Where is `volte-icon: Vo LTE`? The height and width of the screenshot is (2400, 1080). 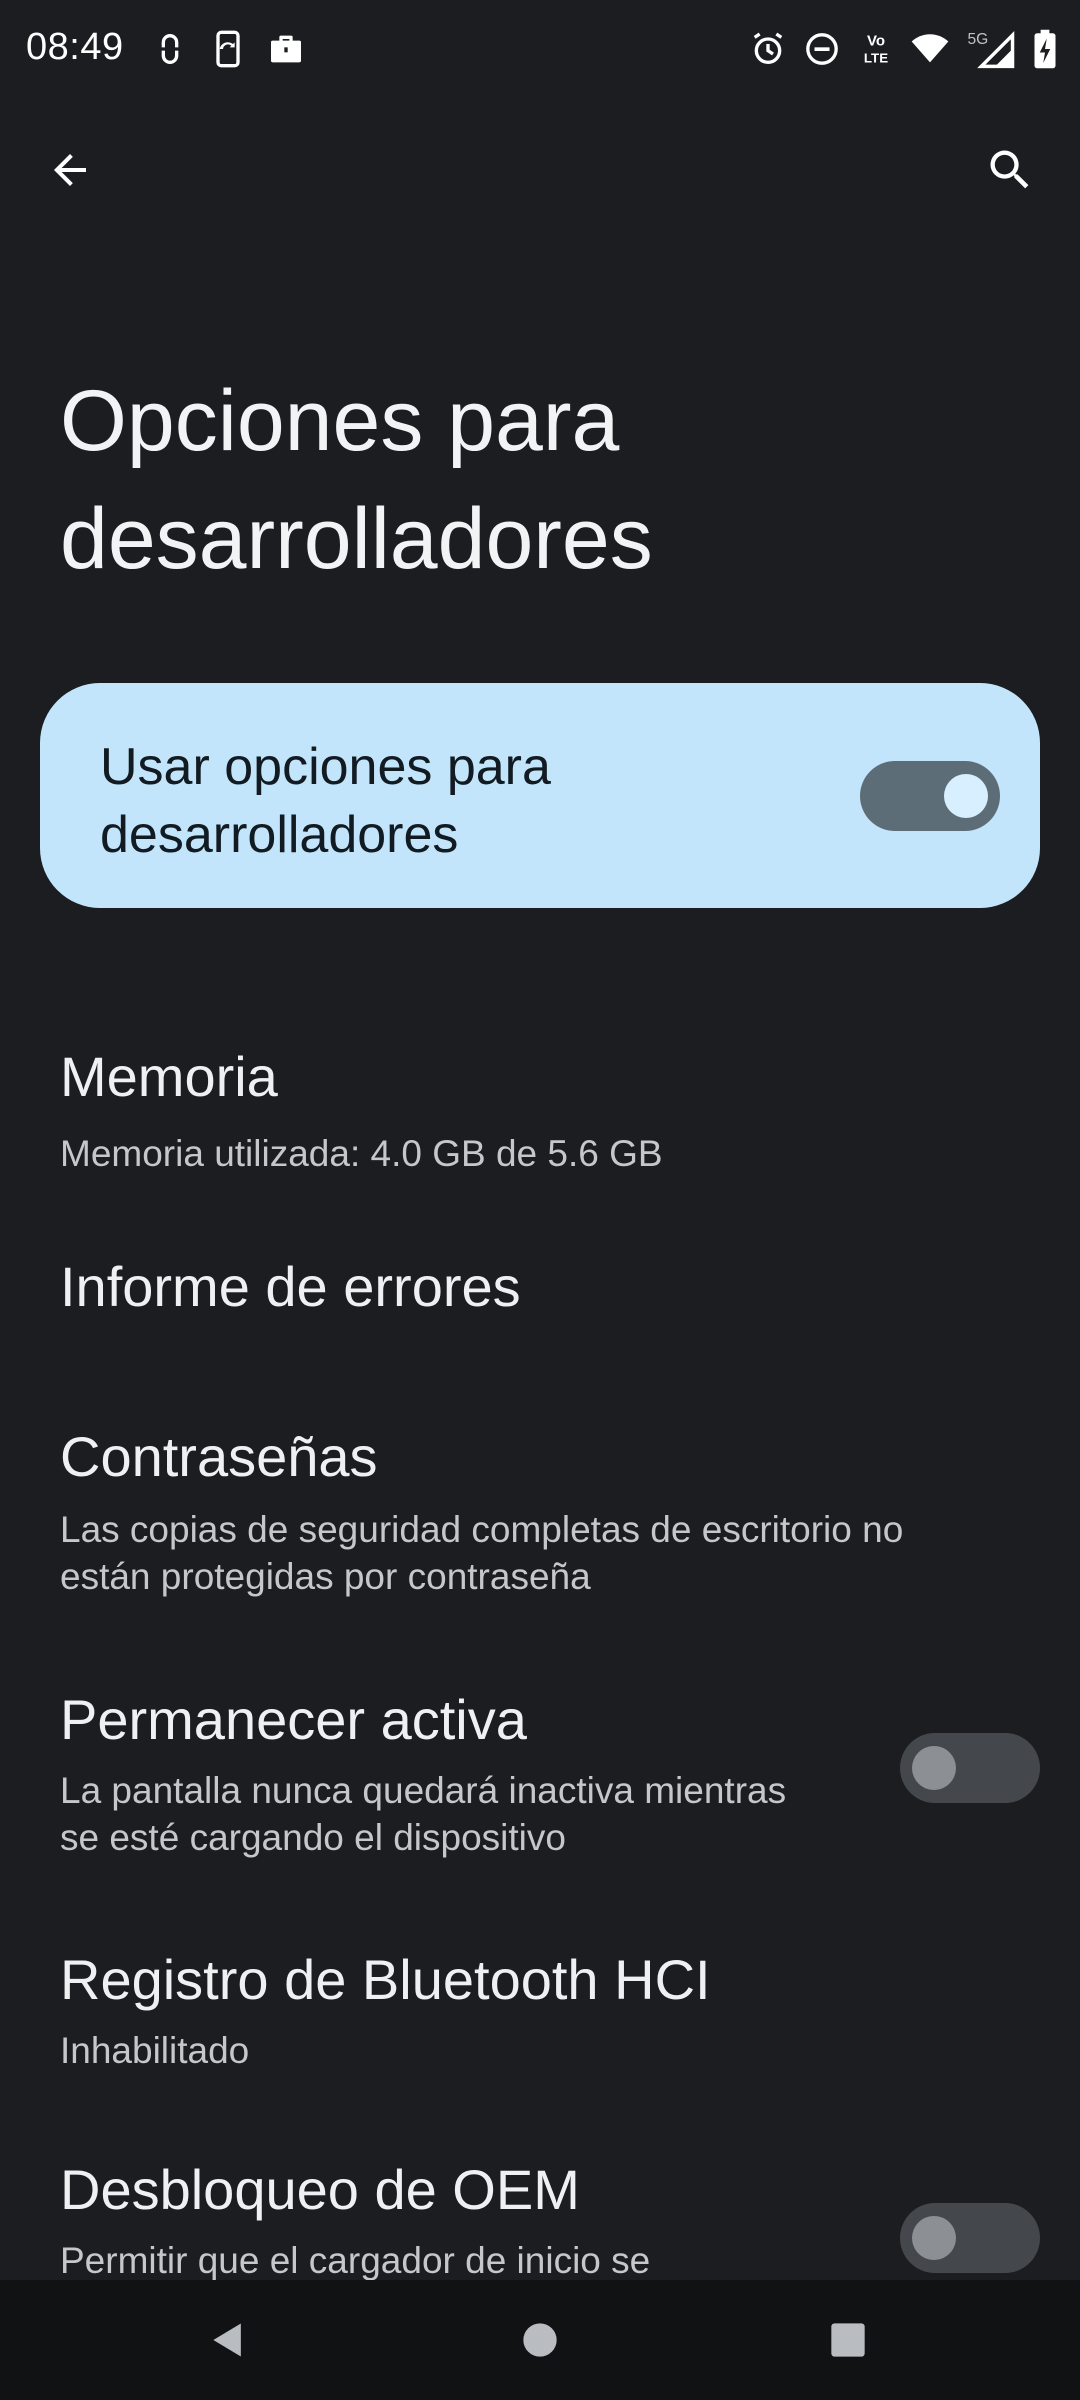
volte-icon: Vo LTE is located at coordinates (876, 49).